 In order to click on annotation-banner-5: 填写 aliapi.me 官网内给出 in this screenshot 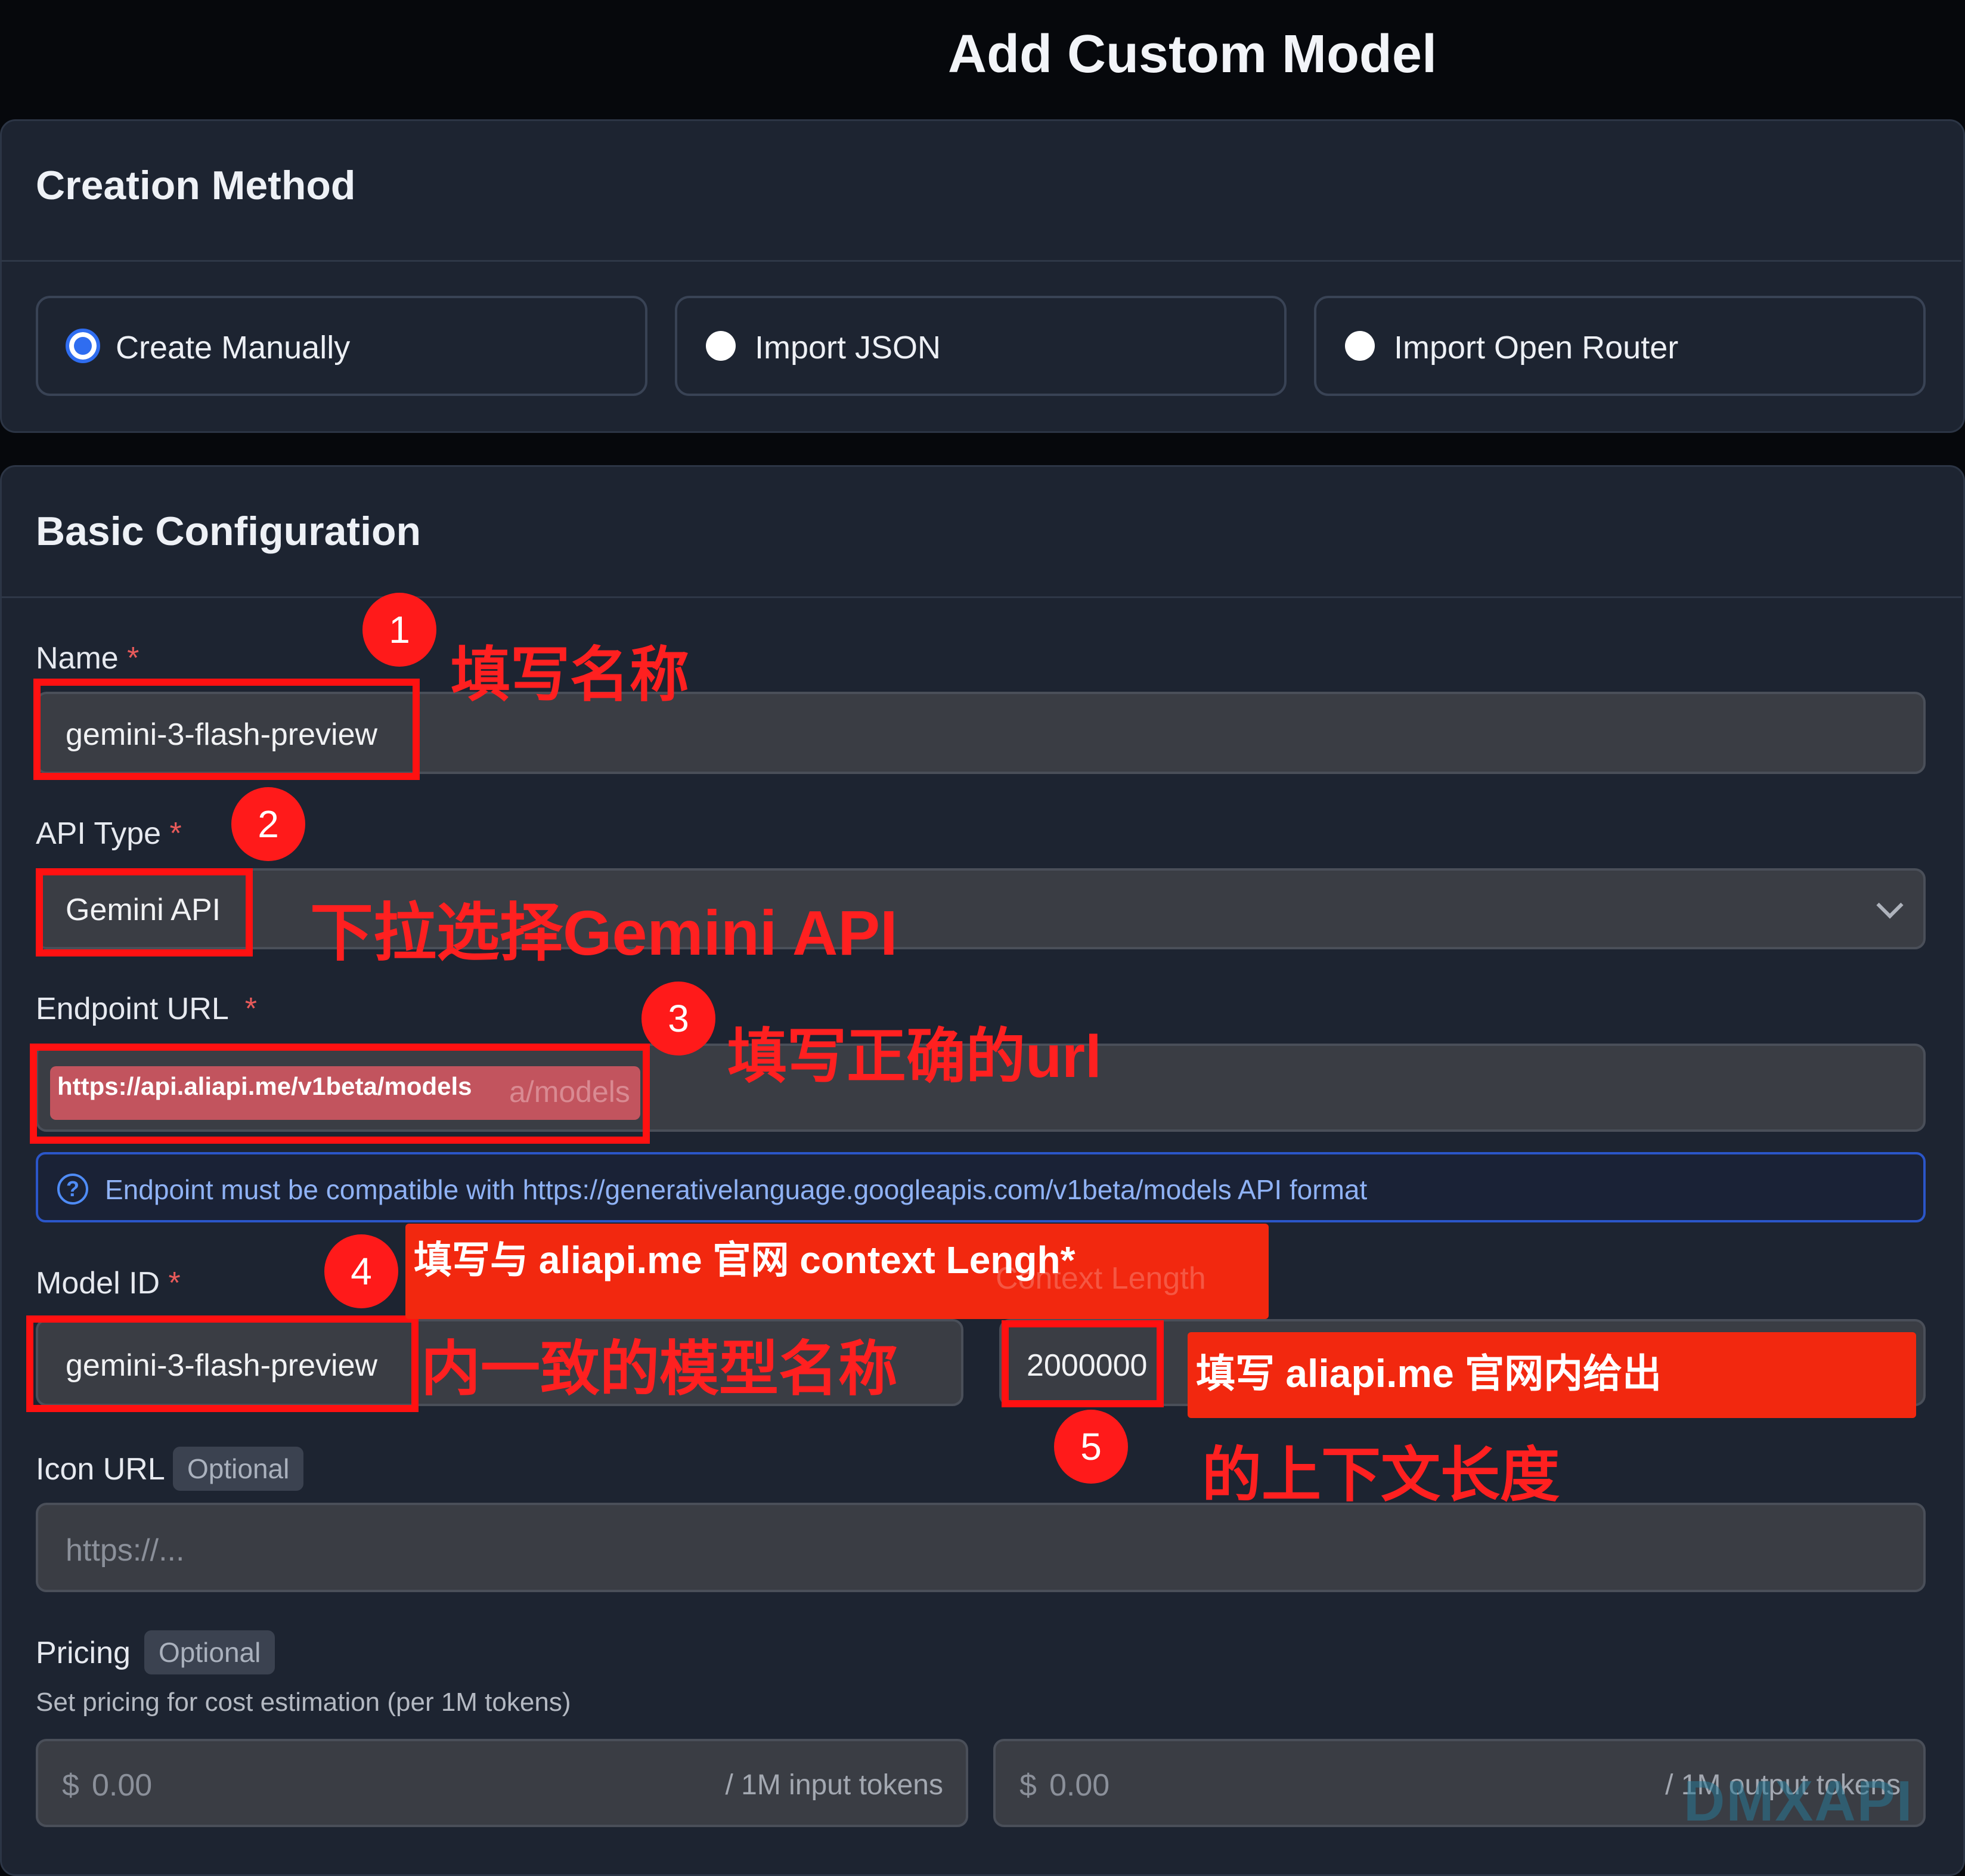, I will do `click(1552, 1375)`.